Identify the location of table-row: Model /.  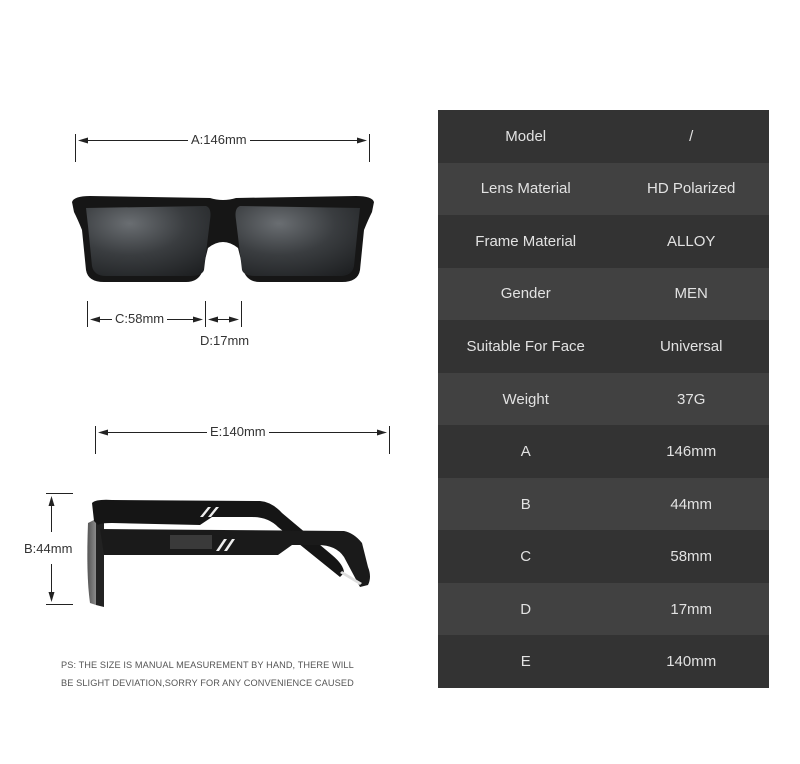
(603, 136).